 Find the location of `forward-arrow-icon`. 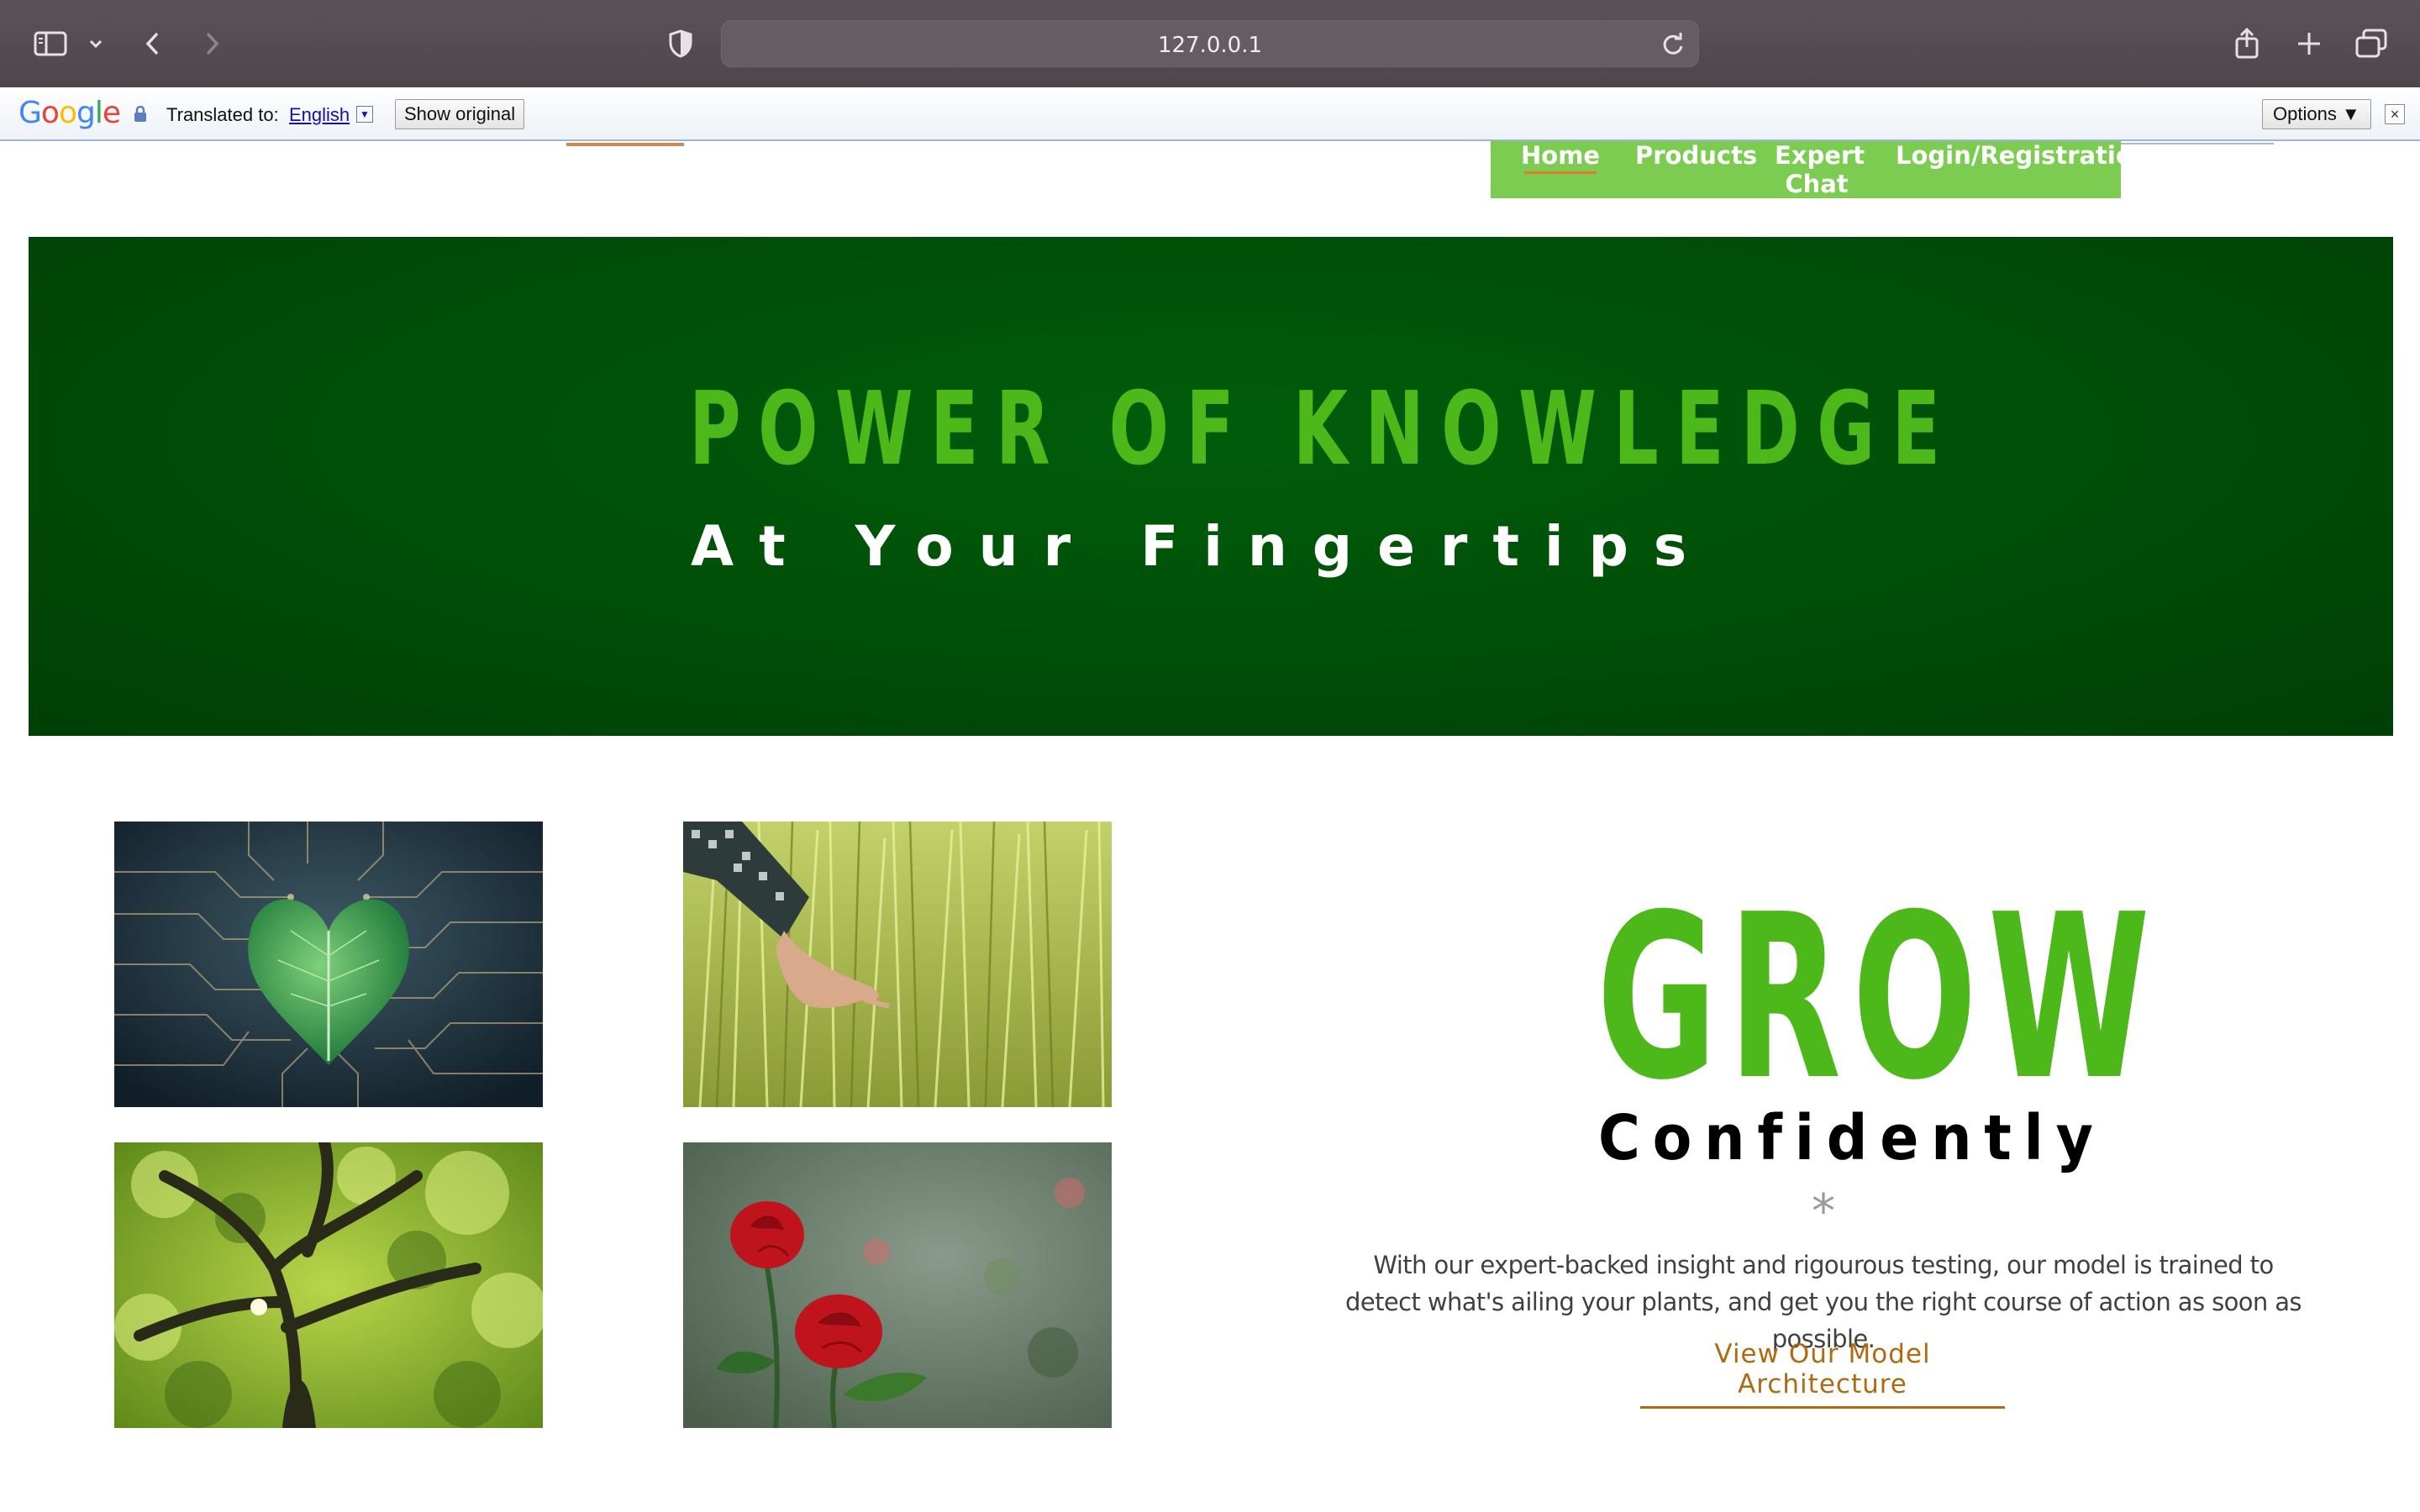

forward-arrow-icon is located at coordinates (212, 44).